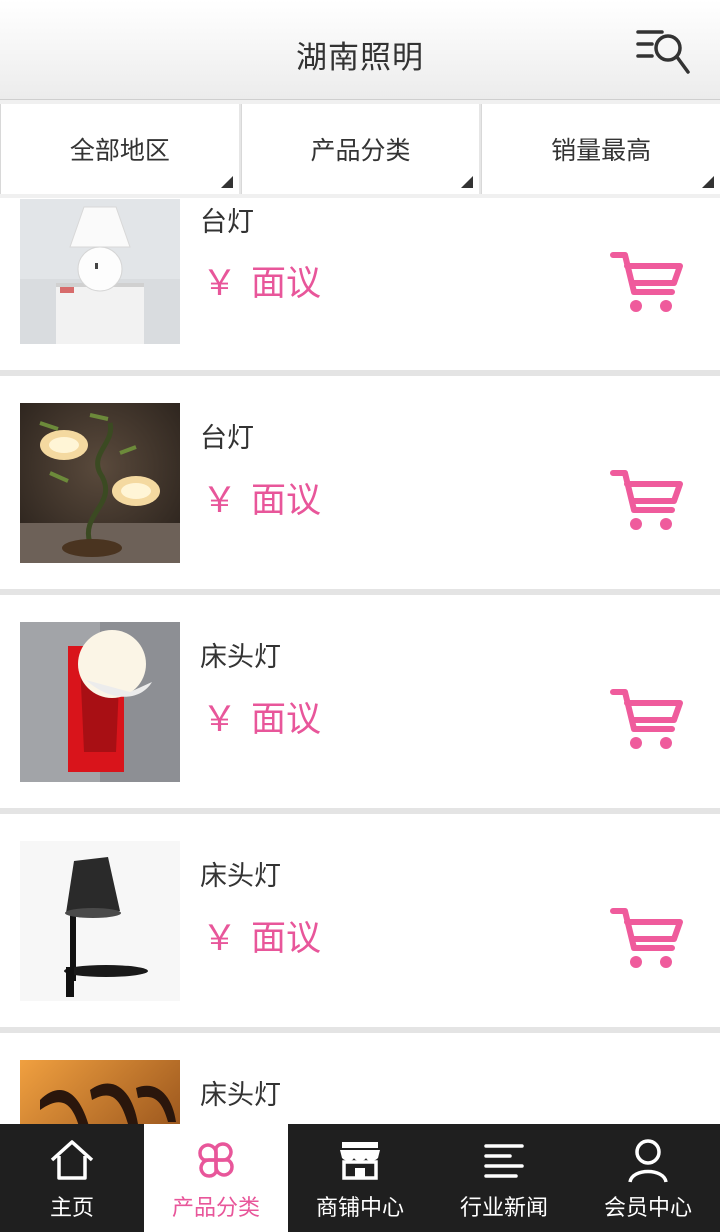 The height and width of the screenshot is (1232, 720). I want to click on filter-bar: 全部地区 产品分类 销量最高, so click(360, 149).